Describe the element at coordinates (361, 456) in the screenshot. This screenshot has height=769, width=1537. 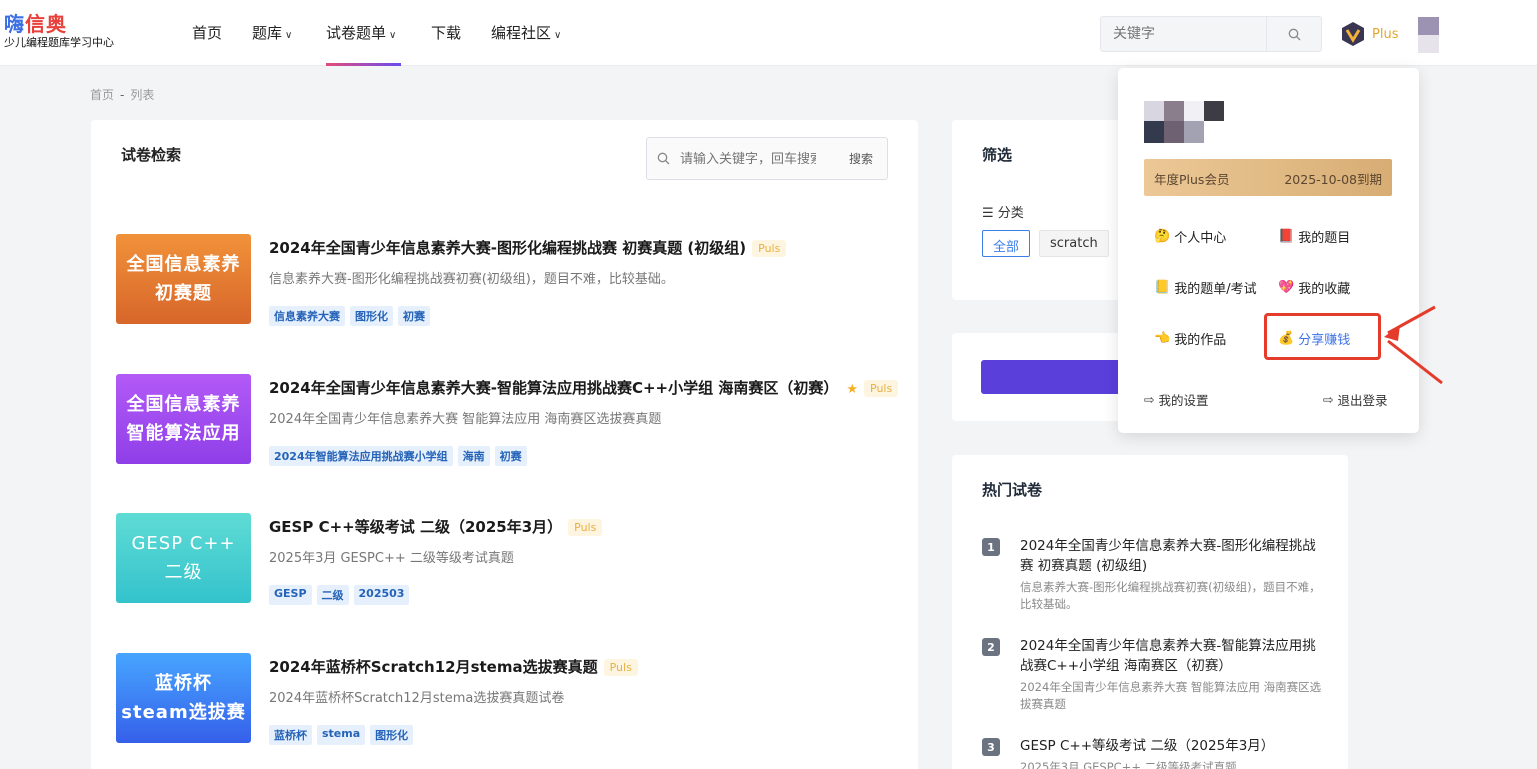
I see `tag: 2024年智能算法应用挑战赛小学组` at that location.